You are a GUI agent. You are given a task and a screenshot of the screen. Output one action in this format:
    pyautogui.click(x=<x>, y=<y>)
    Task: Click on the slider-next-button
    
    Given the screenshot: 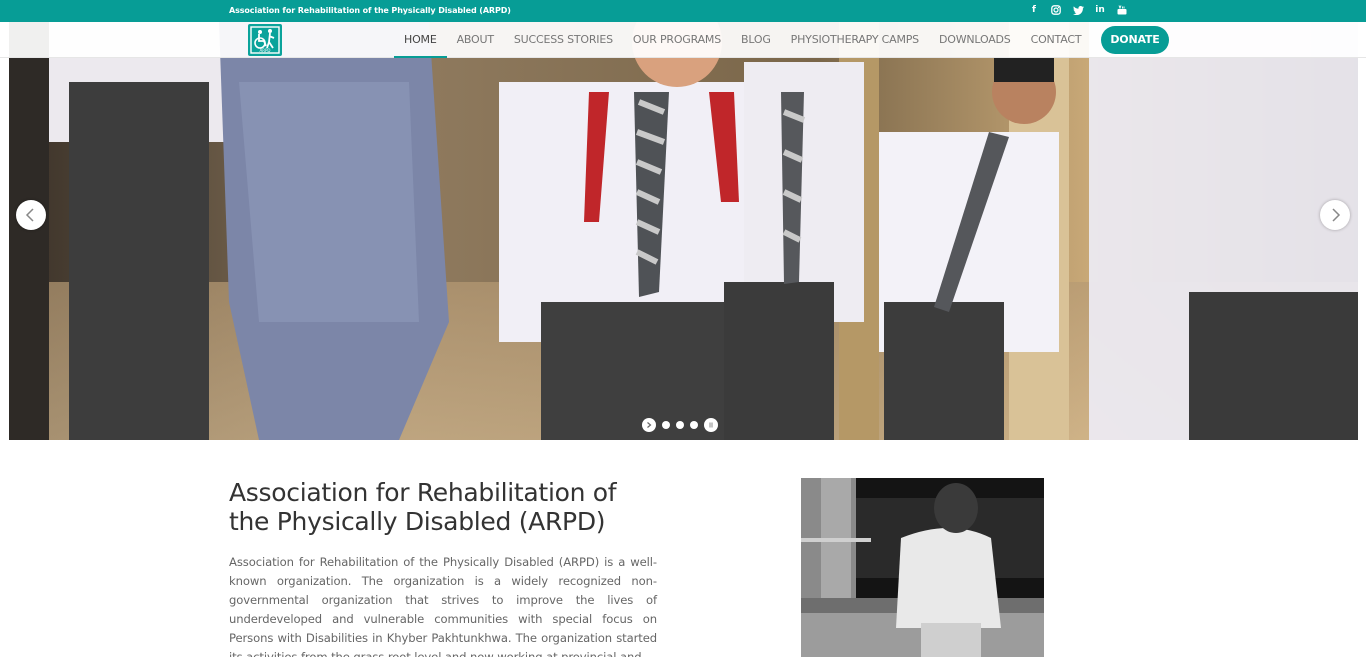 What is the action you would take?
    pyautogui.click(x=1335, y=215)
    